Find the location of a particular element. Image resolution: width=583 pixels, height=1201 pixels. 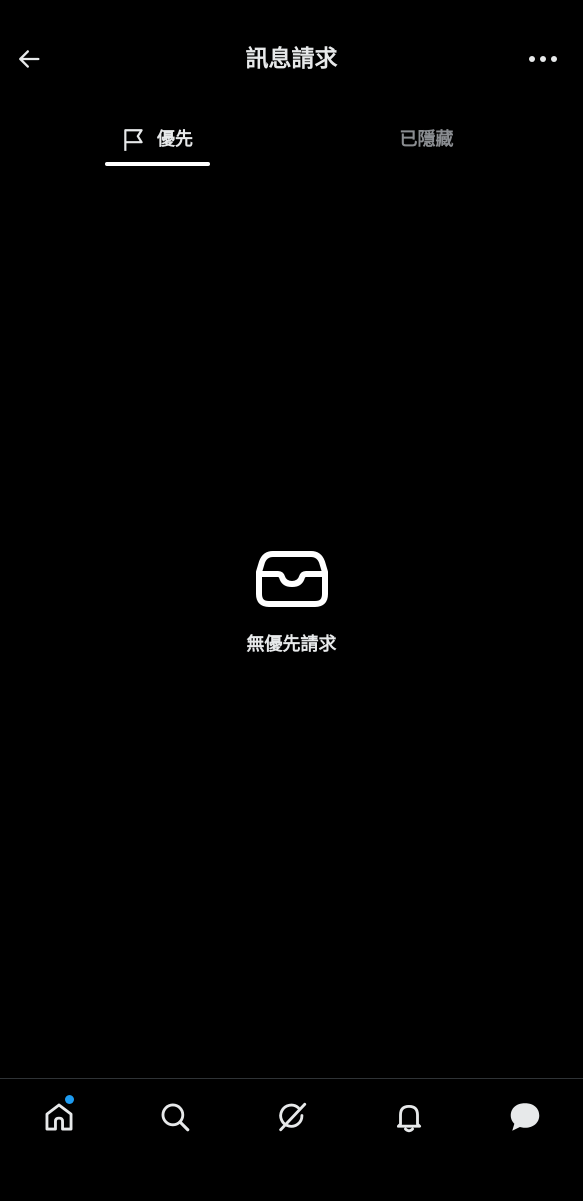

tab-hidden-label: 已隱藏 is located at coordinates (426, 139).